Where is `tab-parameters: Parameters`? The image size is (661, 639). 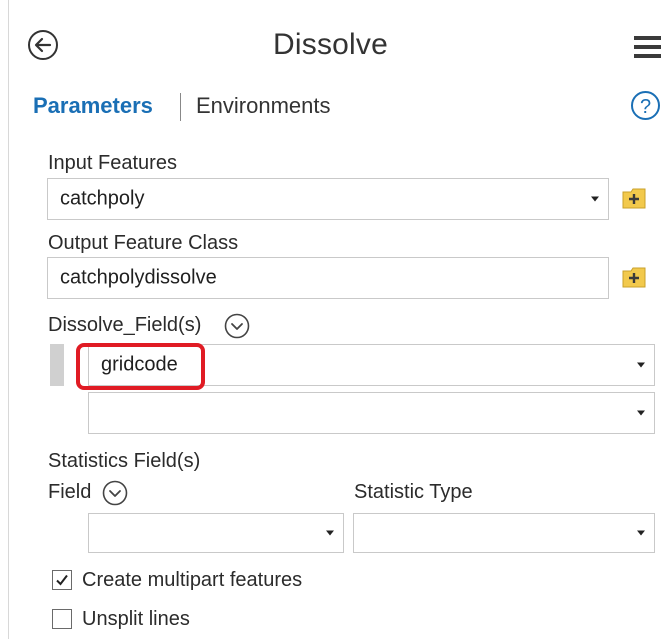
tab-parameters: Parameters is located at coordinates (93, 106).